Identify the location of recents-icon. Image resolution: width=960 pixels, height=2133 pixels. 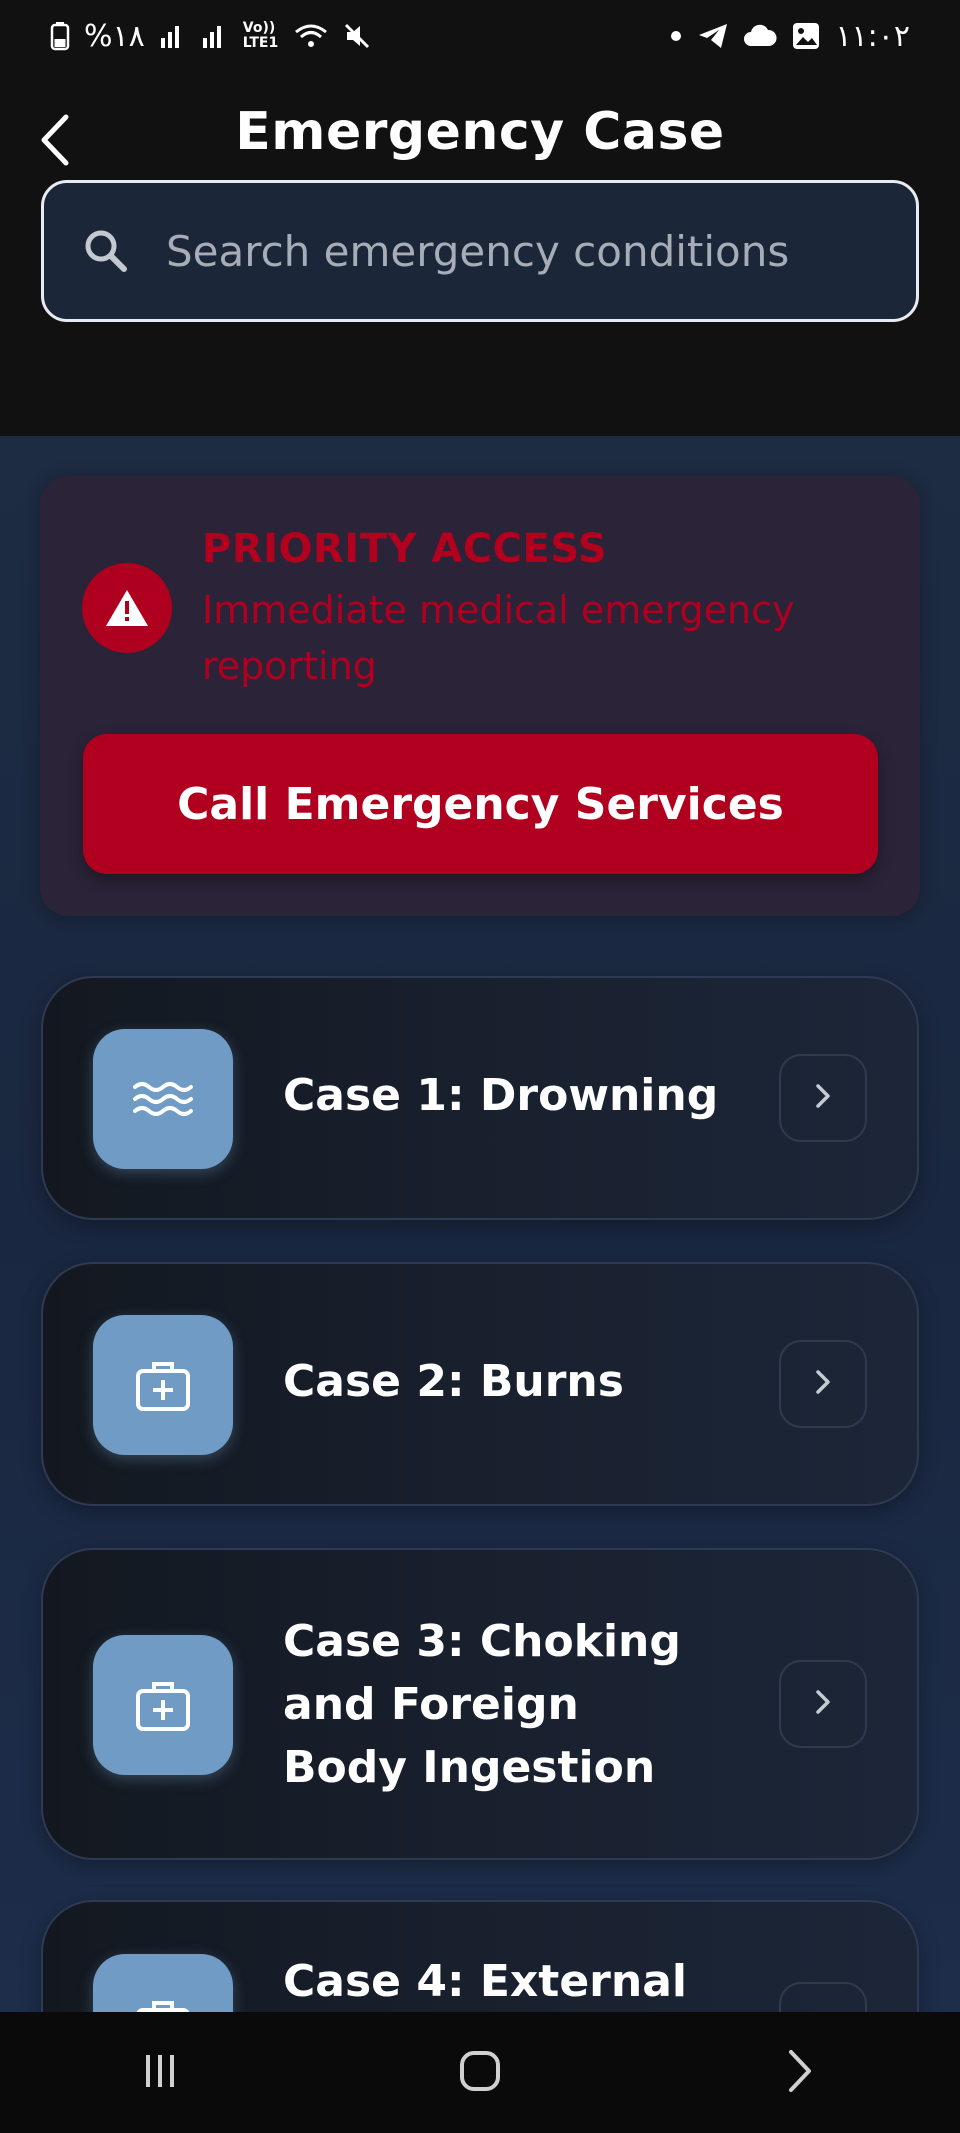
(160, 2073).